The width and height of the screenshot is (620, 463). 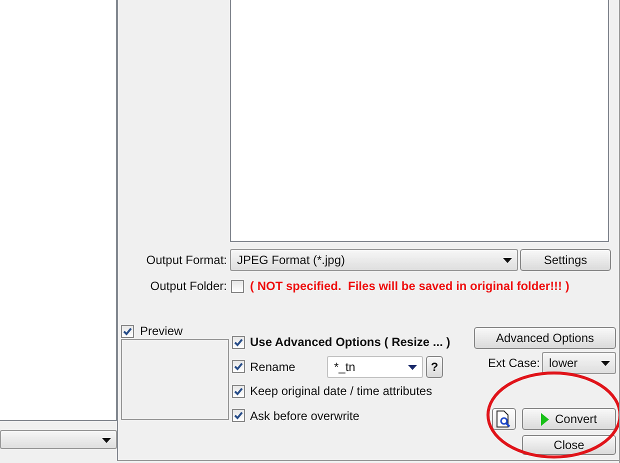 I want to click on ext-case-label: Ext Case:, so click(x=514, y=363).